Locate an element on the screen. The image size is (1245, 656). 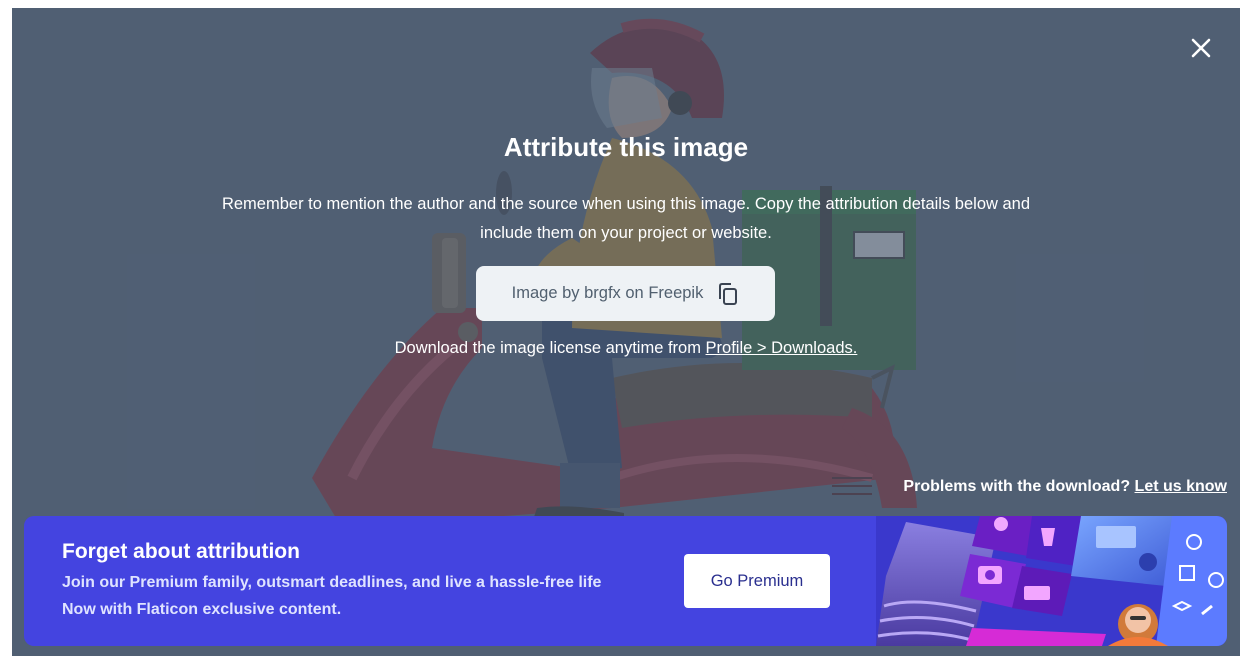
download-problems-note: Problems with the download? Let us know is located at coordinates (1065, 487).